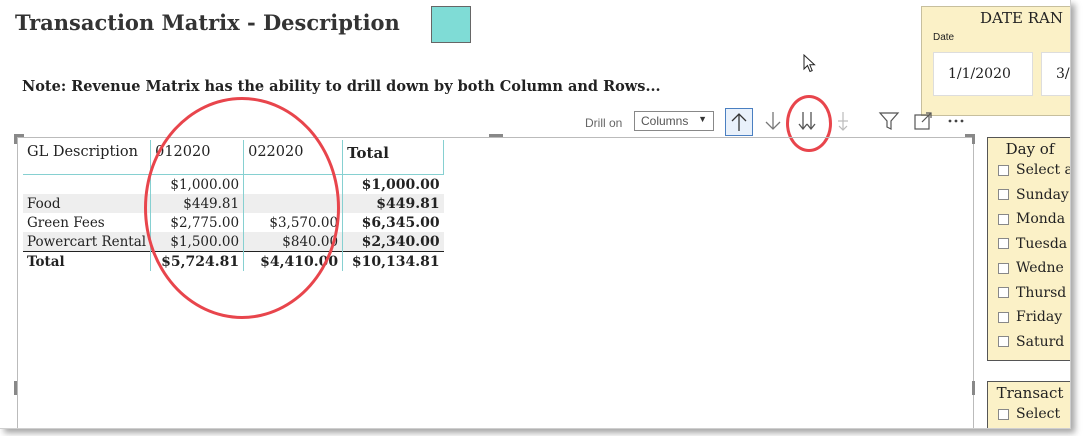 This screenshot has height=436, width=1083. Describe the element at coordinates (1042, 194) in the screenshot. I see `slicer-option-label: Sunday` at that location.